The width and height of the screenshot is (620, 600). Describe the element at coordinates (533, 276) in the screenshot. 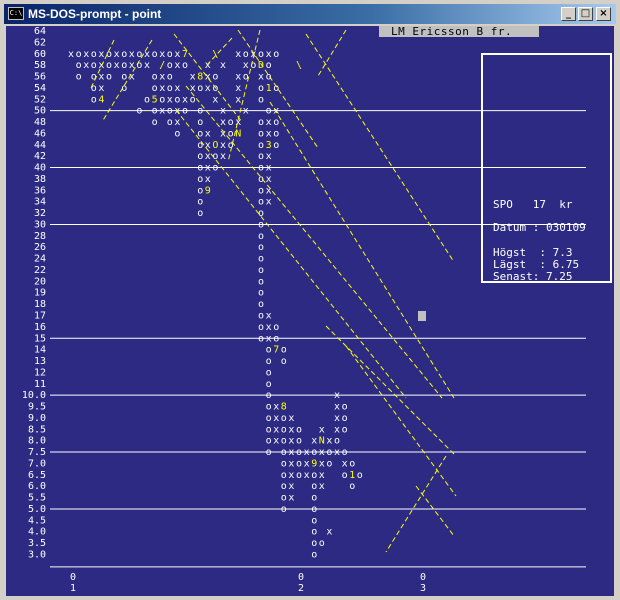

I see `info-last: Senast: 7.25` at that location.